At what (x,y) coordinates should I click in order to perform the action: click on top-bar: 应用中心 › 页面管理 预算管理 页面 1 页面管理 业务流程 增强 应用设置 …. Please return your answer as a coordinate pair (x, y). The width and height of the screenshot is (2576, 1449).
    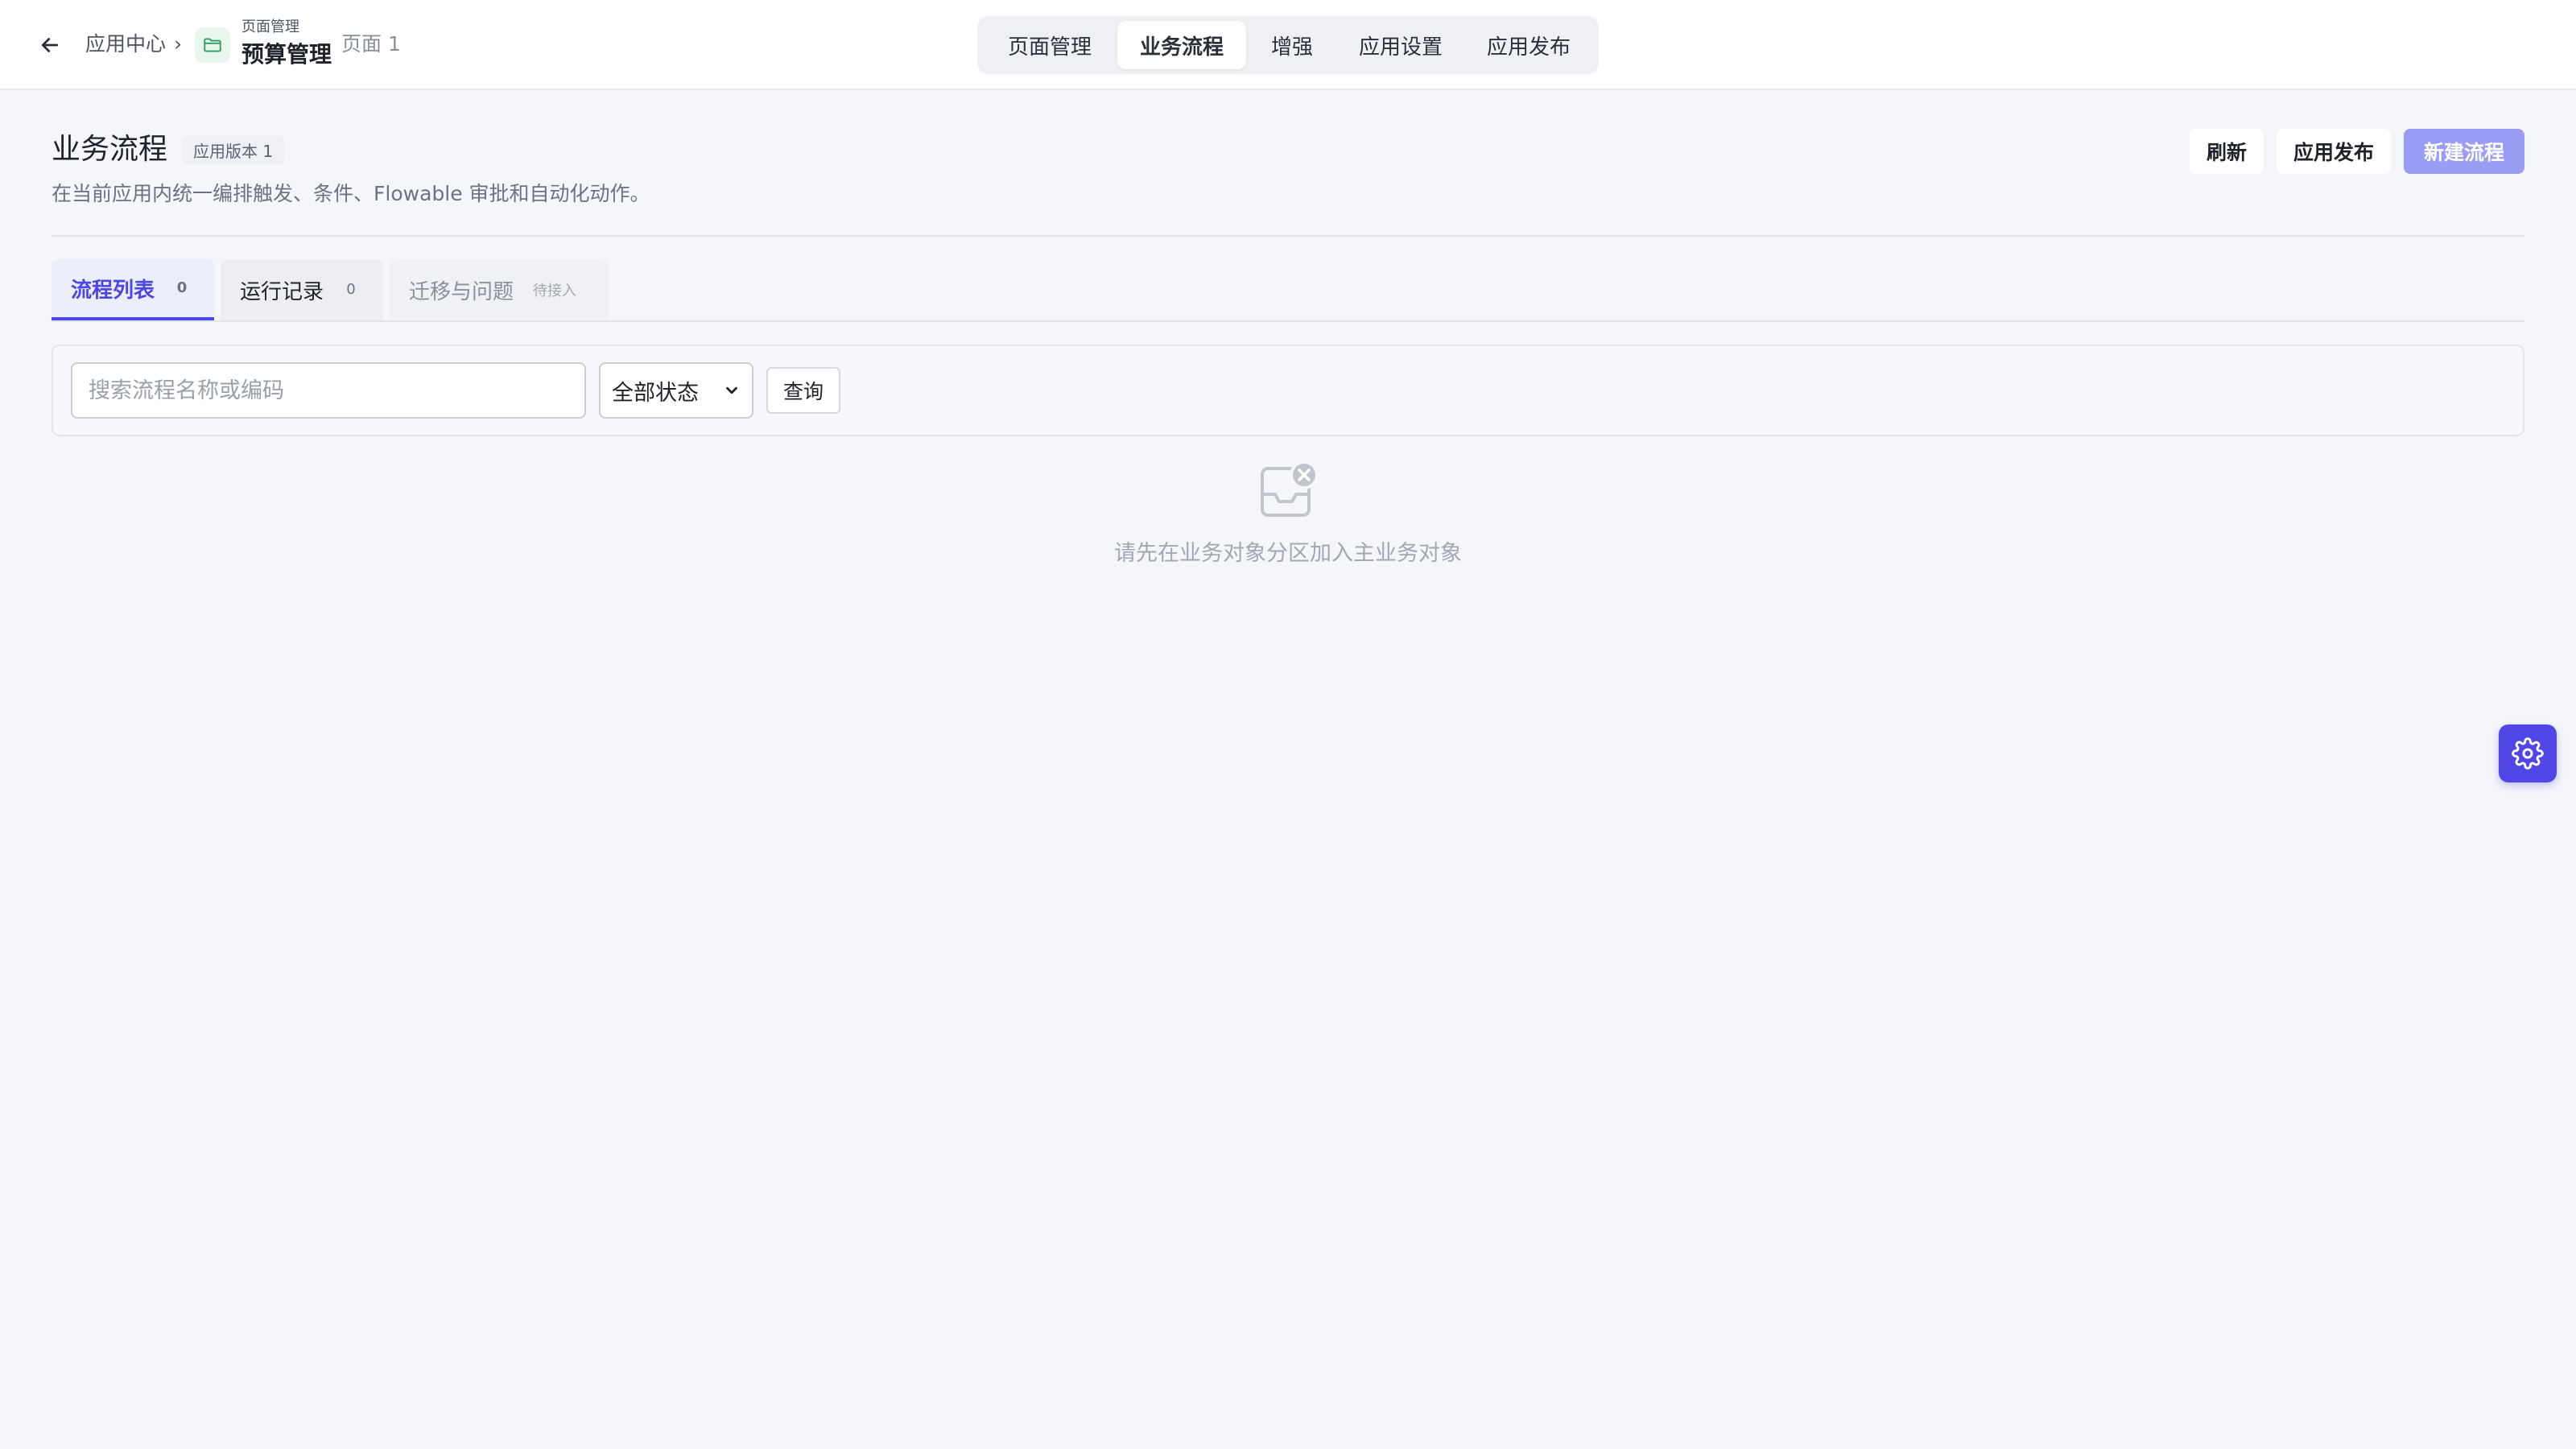
    Looking at the image, I should click on (1288, 45).